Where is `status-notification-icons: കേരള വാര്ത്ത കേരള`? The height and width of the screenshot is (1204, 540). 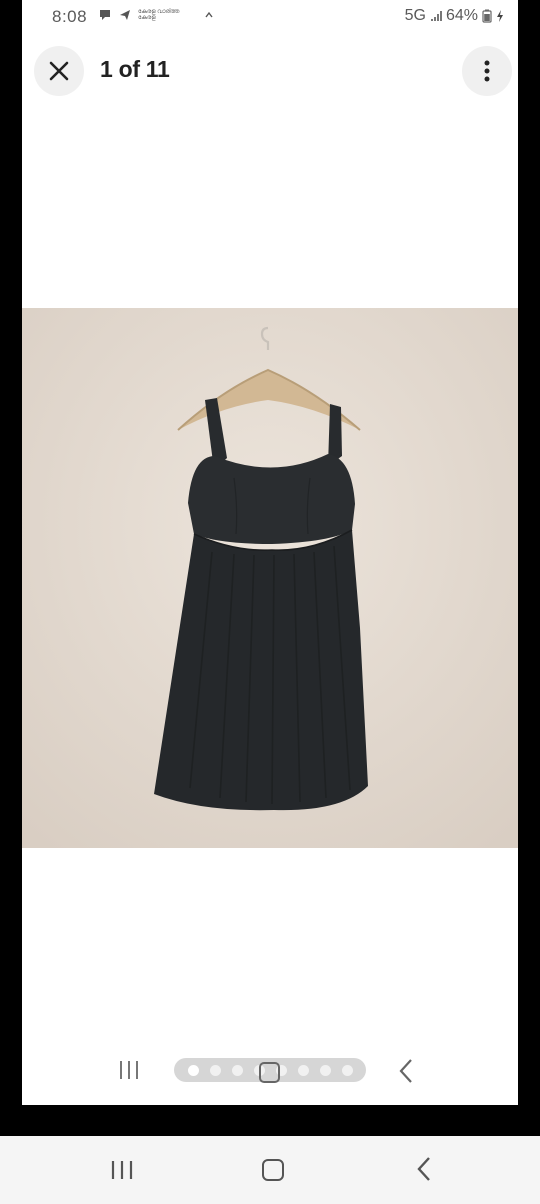 status-notification-icons: കേരള വാര്ത്ത കേരള is located at coordinates (156, 15).